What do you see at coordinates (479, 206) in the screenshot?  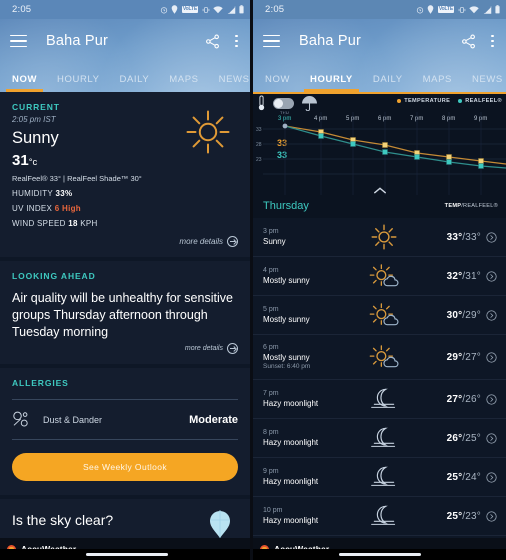 I see `realfeel-column-label: /REALFEEL®` at bounding box center [479, 206].